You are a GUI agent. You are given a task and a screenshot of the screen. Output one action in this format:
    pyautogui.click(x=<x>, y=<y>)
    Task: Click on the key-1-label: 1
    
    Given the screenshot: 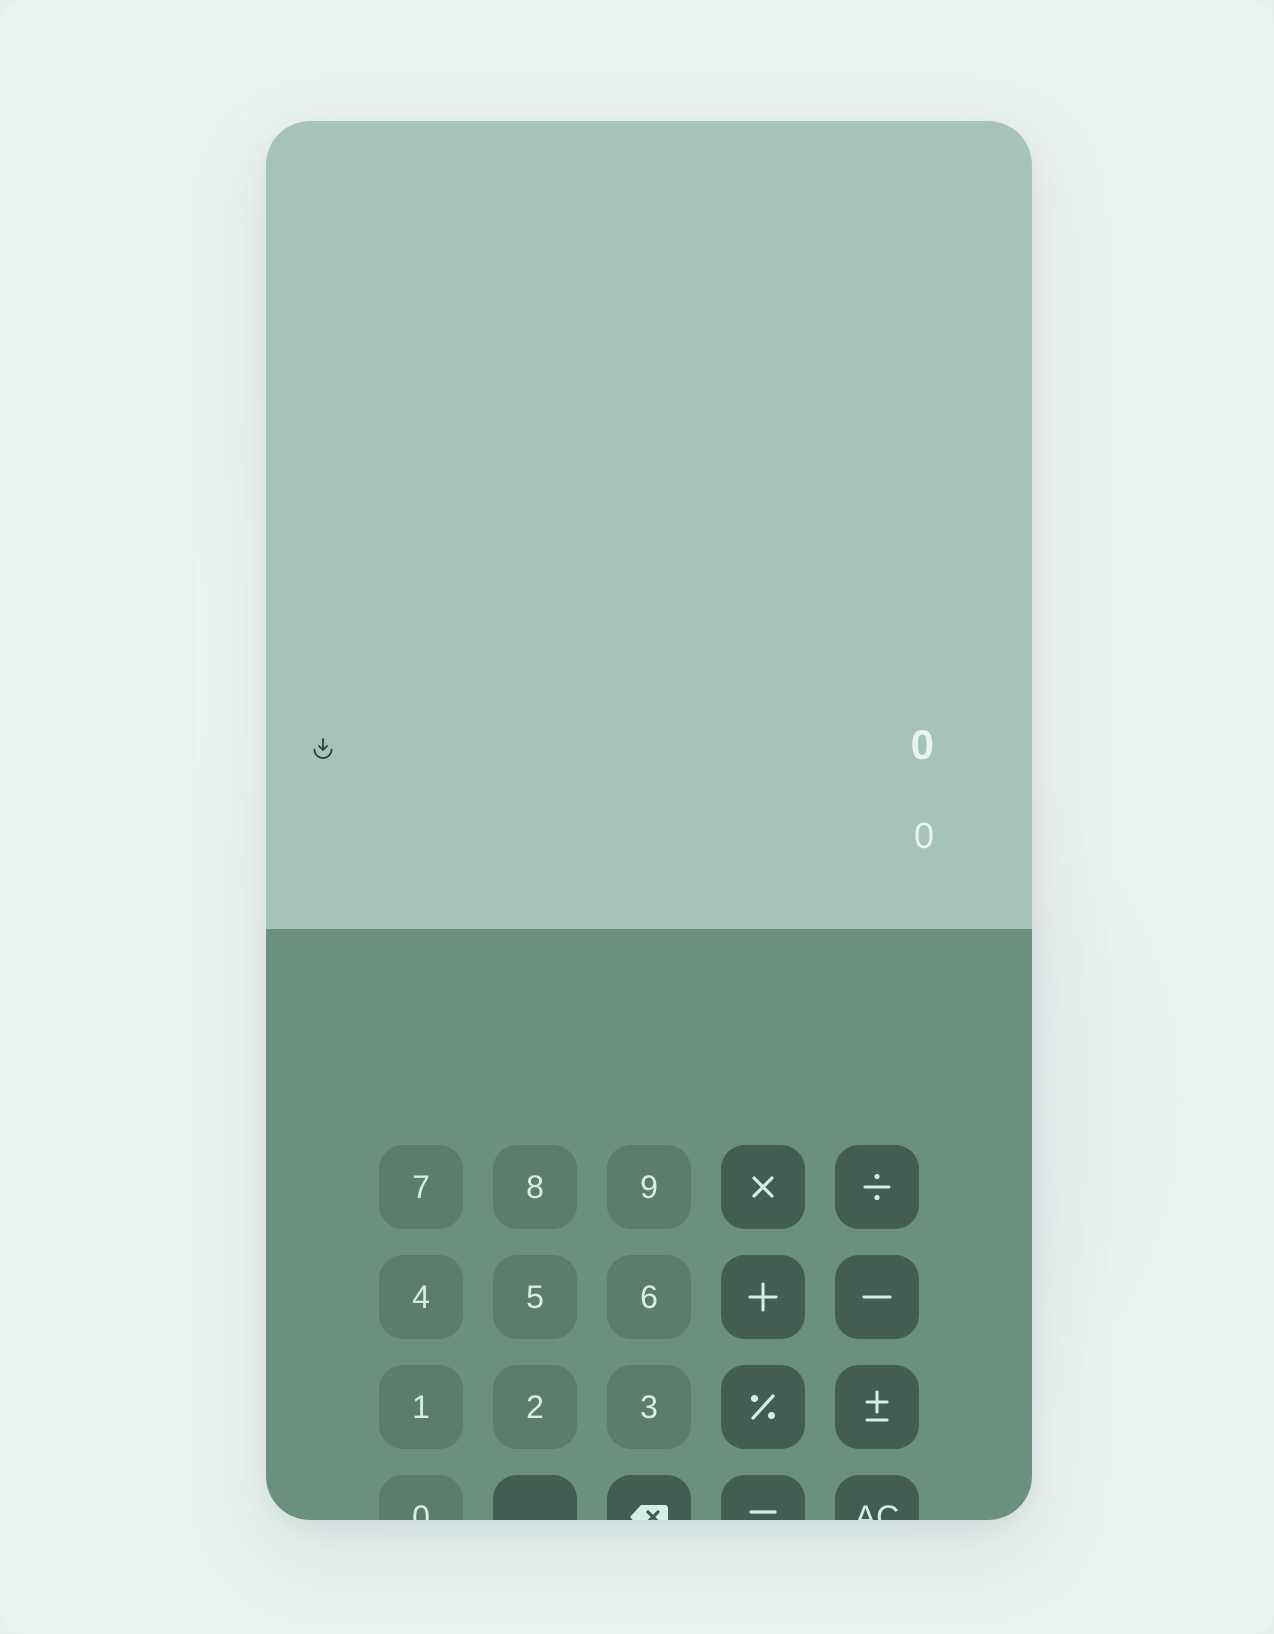 What is the action you would take?
    pyautogui.click(x=421, y=1406)
    